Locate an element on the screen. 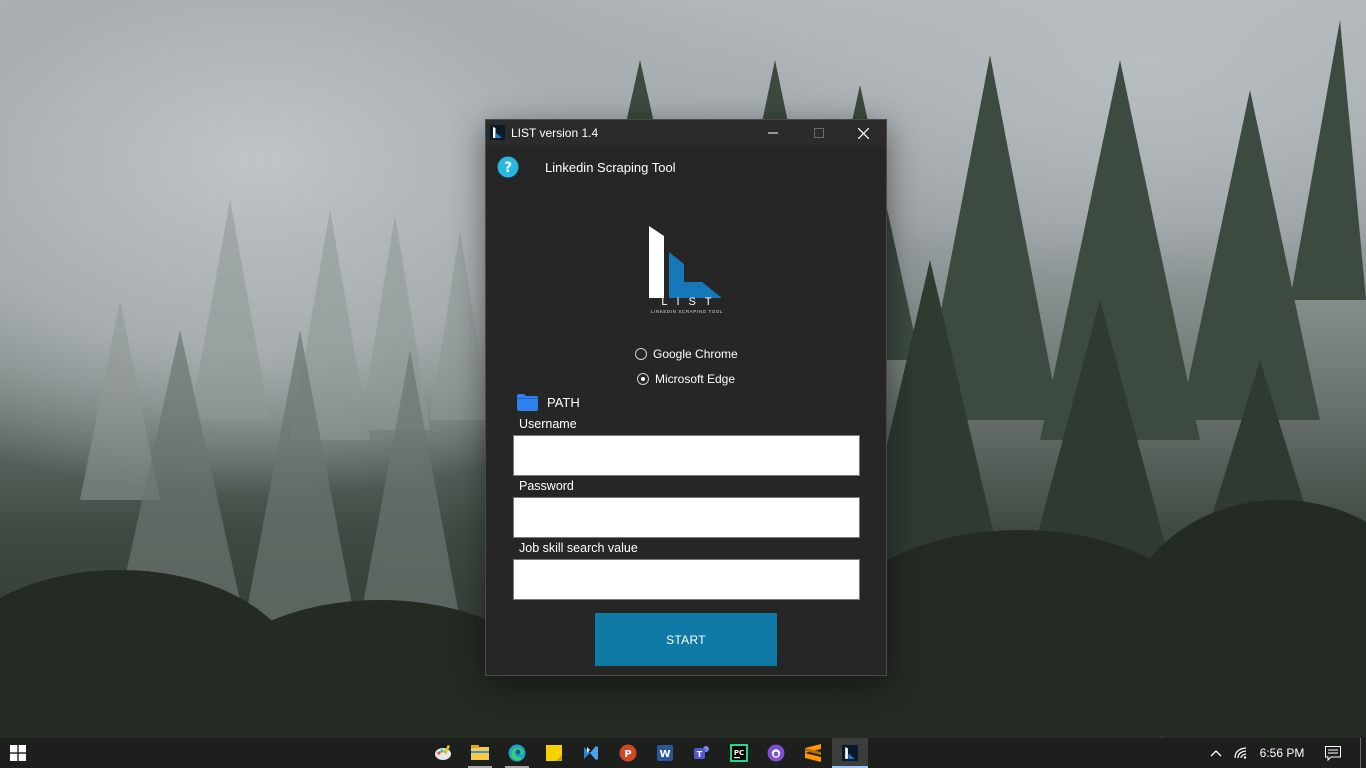 The height and width of the screenshot is (768, 1366). chrome-label: Google Chrome is located at coordinates (695, 354).